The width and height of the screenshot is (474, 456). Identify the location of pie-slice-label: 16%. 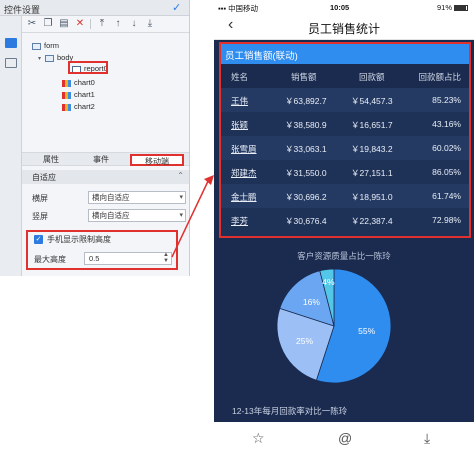
(311, 302).